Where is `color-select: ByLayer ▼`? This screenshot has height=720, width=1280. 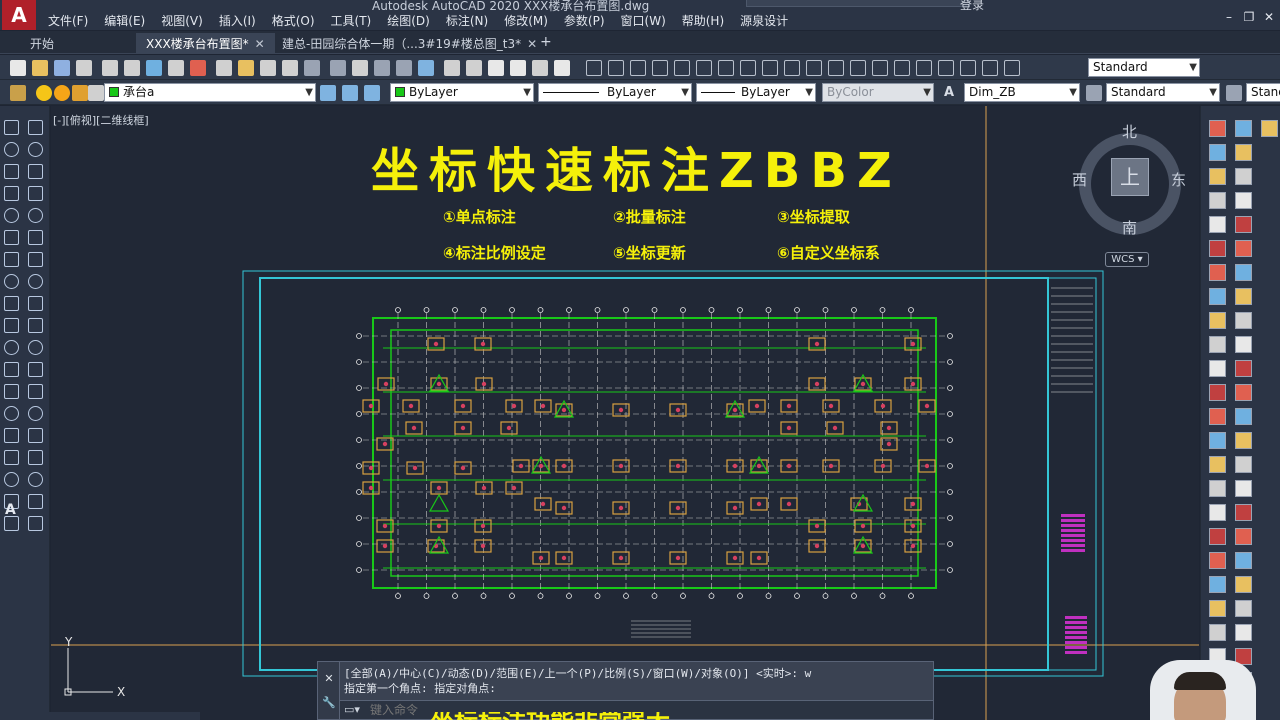
color-select: ByLayer ▼ is located at coordinates (462, 92).